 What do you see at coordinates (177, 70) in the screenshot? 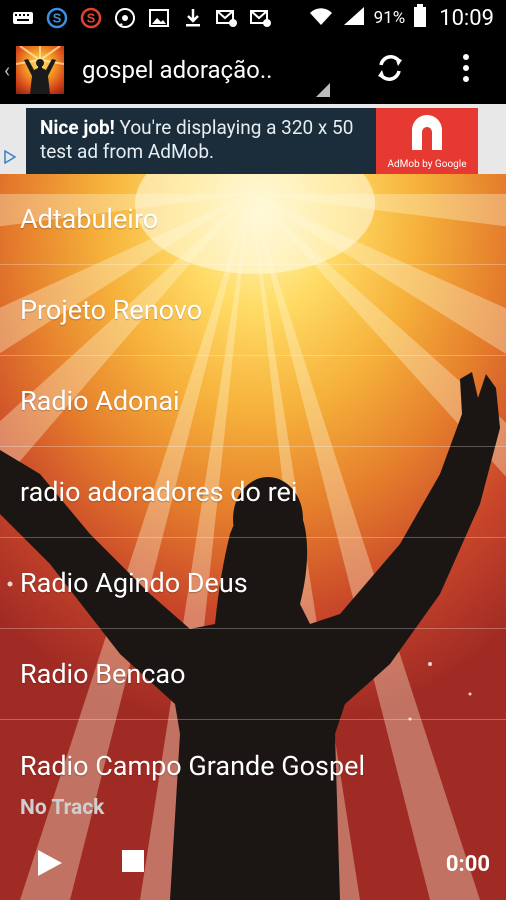
I see `page-title: gospel adoração..` at bounding box center [177, 70].